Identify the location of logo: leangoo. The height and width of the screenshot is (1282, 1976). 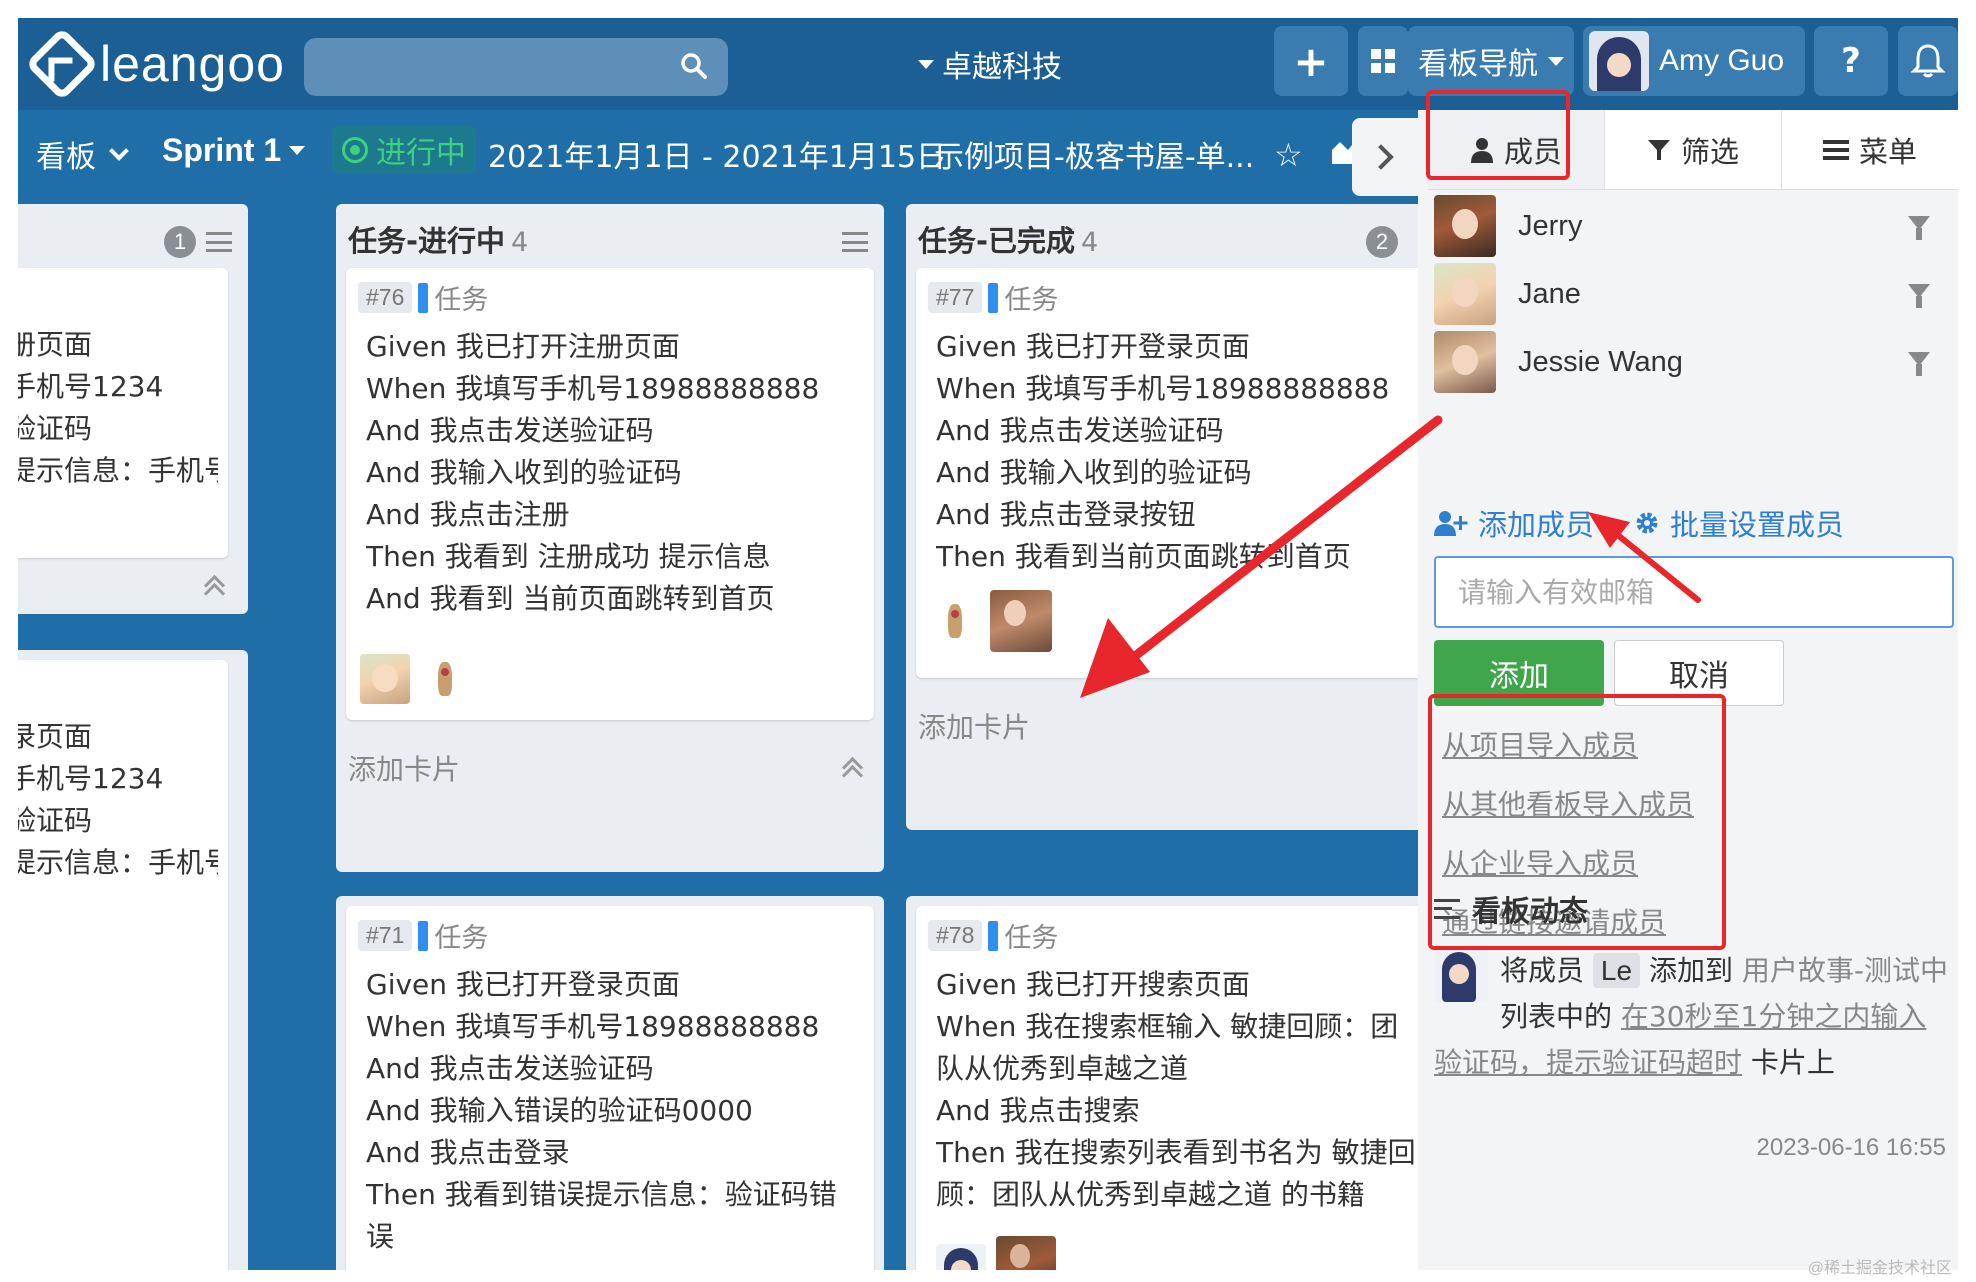
(155, 64).